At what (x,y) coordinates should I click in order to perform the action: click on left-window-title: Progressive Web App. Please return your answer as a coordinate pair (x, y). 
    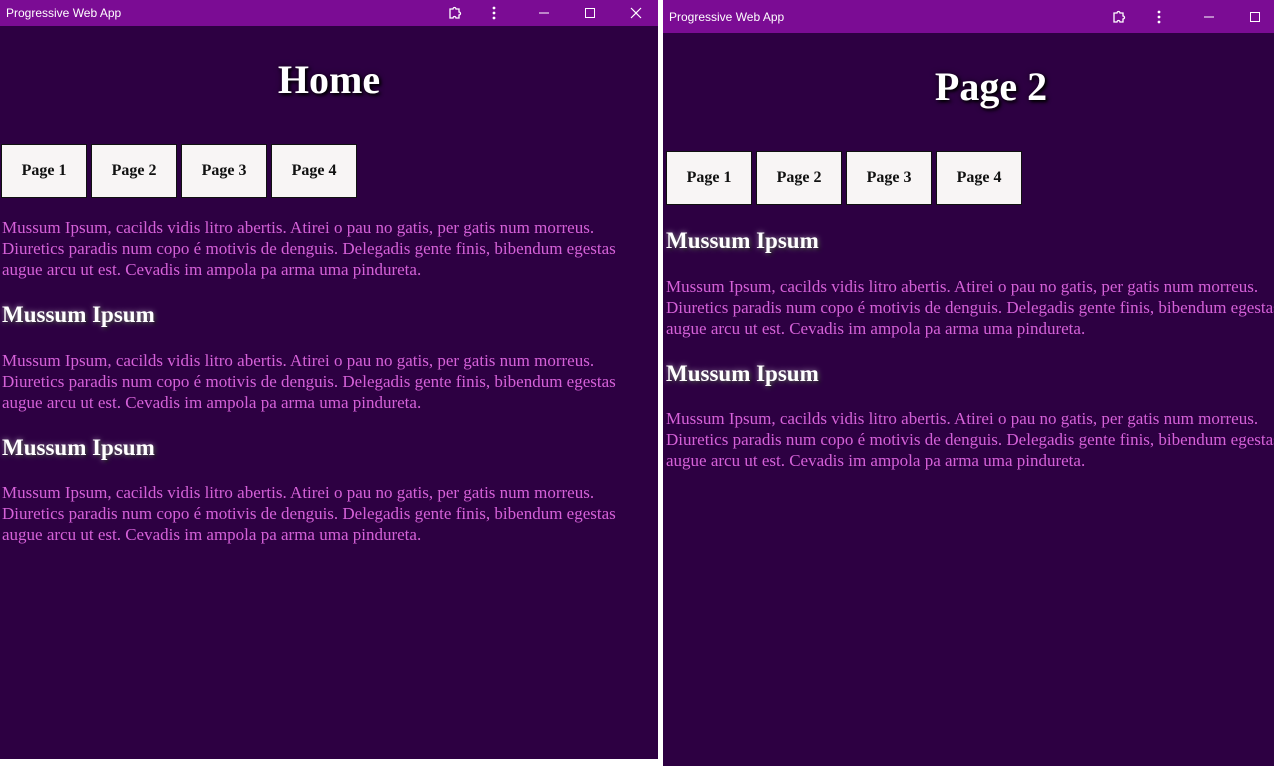
    Looking at the image, I should click on (64, 13).